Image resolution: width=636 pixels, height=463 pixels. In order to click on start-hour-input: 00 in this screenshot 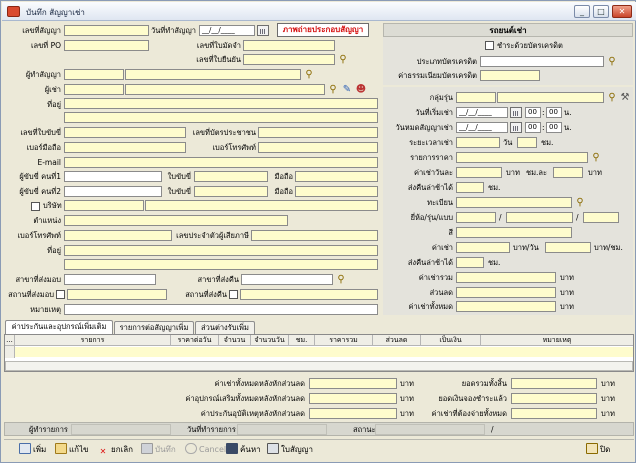, I will do `click(533, 112)`.